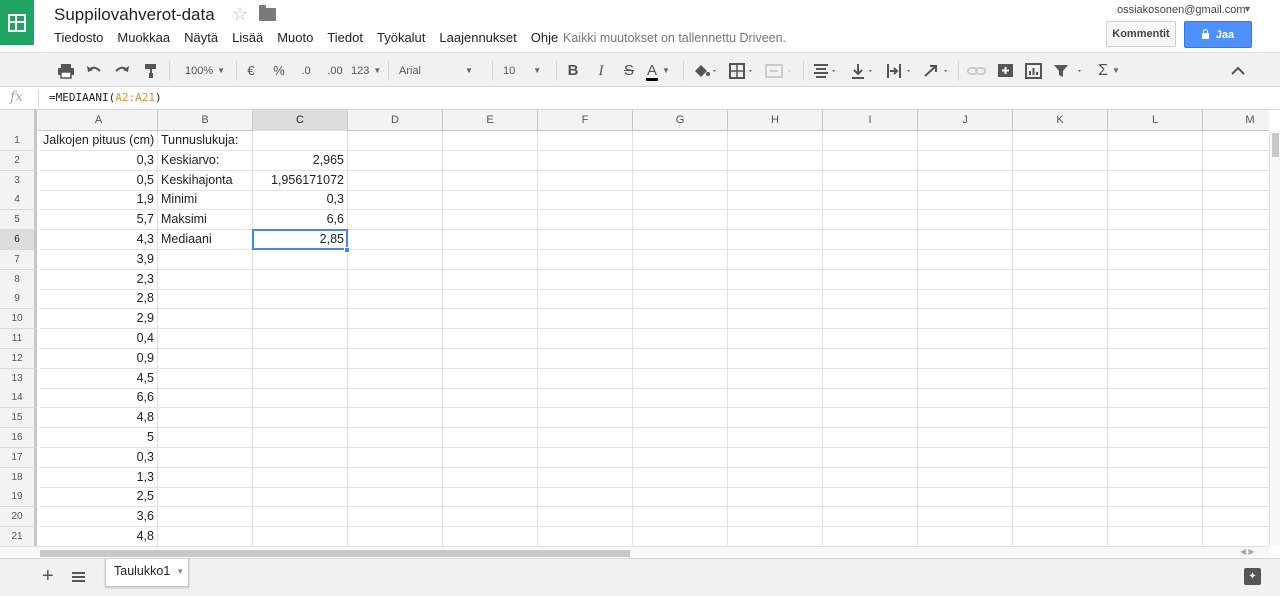 This screenshot has height=596, width=1280. I want to click on cell-m1, so click(1236, 141).